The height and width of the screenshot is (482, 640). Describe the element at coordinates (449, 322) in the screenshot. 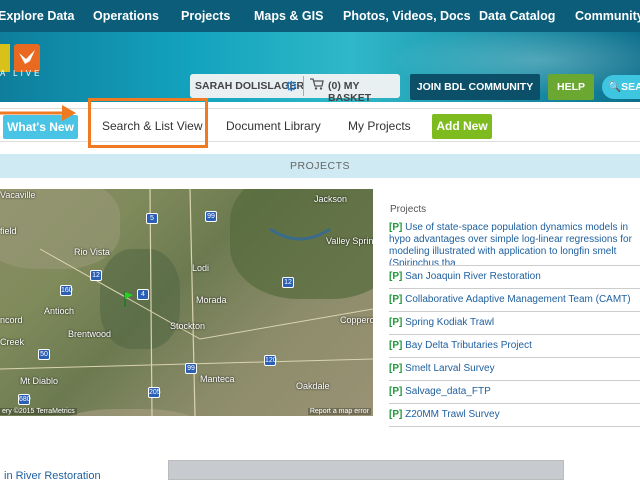

I see `project-link: Spring Kodiak Trawl` at that location.